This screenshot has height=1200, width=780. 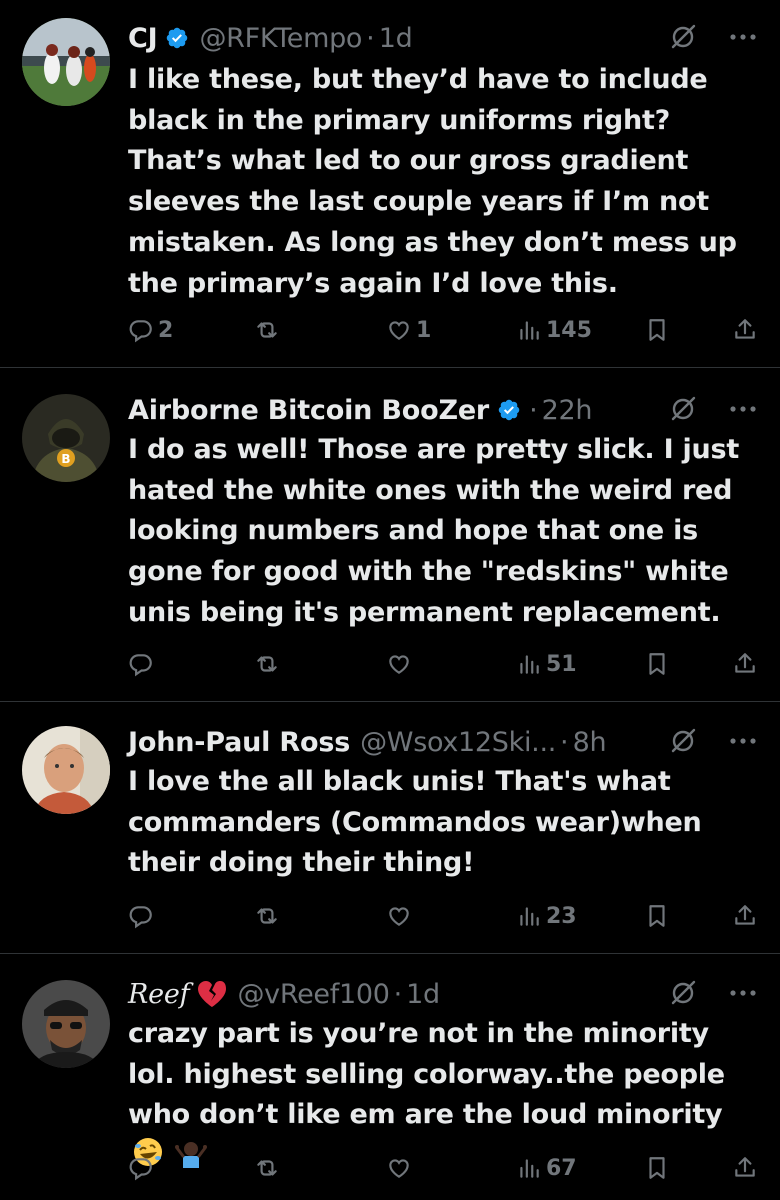 What do you see at coordinates (424, 330) in the screenshot?
I see `like-count: 1` at bounding box center [424, 330].